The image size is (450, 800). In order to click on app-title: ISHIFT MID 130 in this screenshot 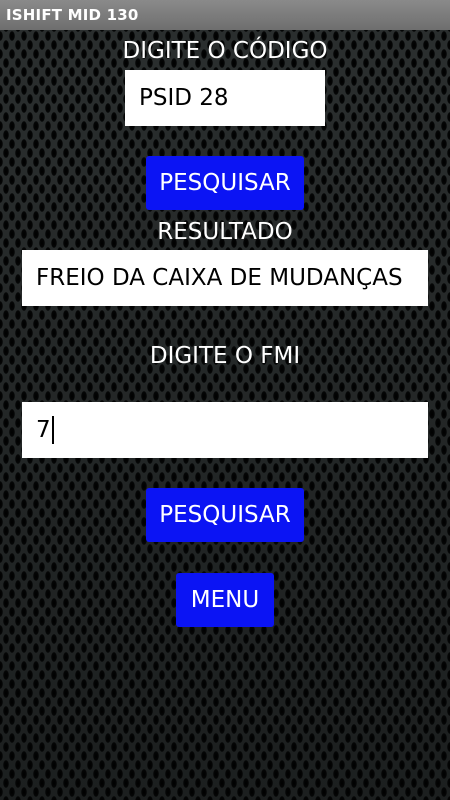, I will do `click(72, 15)`.